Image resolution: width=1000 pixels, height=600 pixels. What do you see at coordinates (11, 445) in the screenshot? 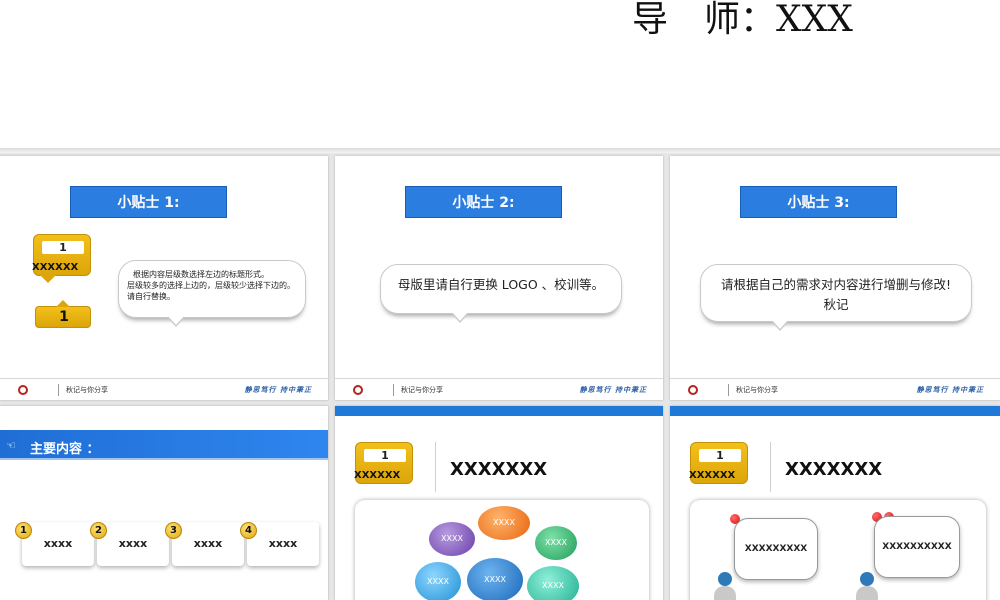
I see `hand-pointer-icon: ☜` at bounding box center [11, 445].